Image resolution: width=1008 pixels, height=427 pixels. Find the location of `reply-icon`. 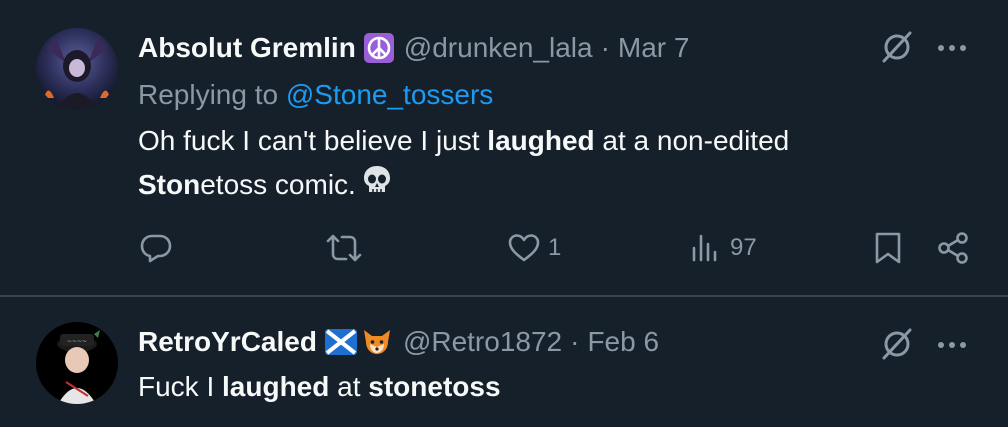

reply-icon is located at coordinates (156, 248).